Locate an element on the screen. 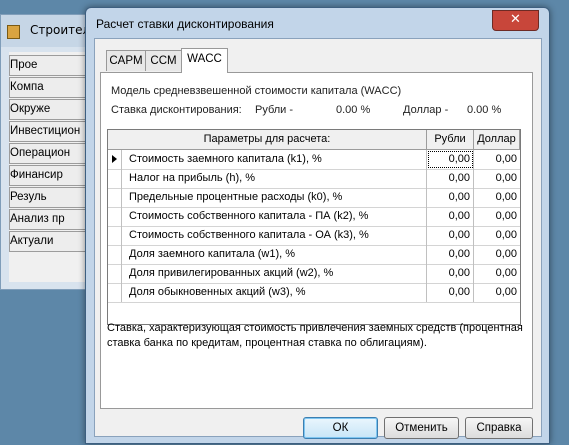 This screenshot has width=569, height=445. param-name: Стоимость заемного капитала (k1), % is located at coordinates (274, 159).